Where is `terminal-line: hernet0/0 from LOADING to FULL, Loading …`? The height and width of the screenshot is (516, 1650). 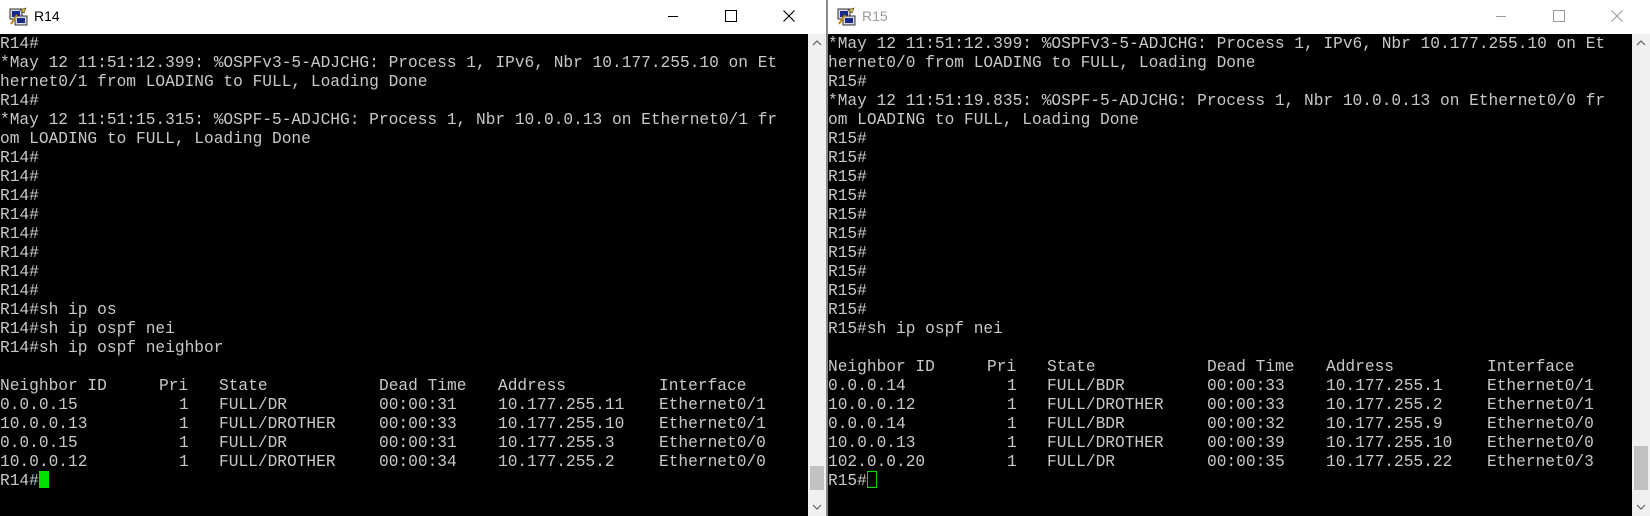 terminal-line: hernet0/0 from LOADING to FULL, Loading … is located at coordinates (1042, 63).